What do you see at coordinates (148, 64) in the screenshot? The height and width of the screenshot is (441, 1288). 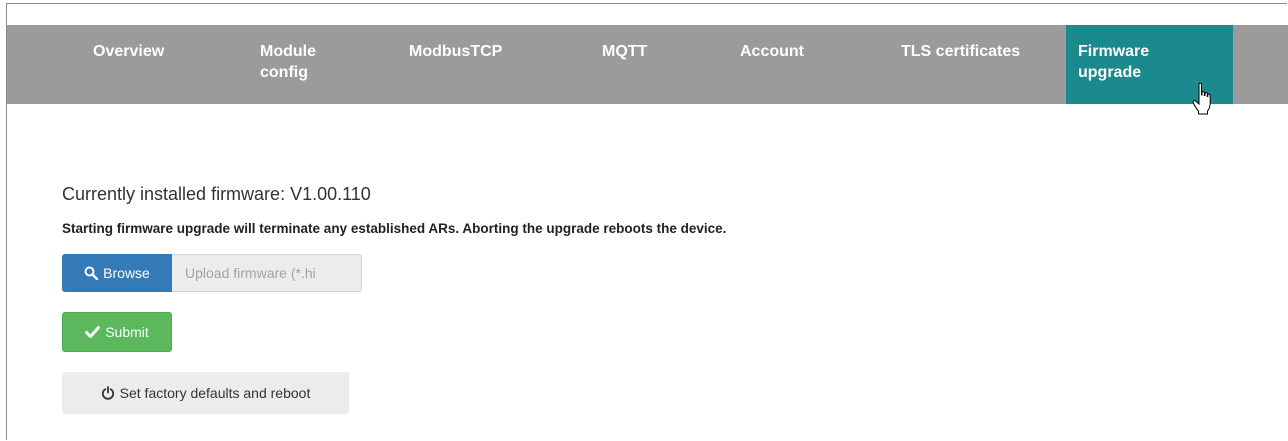 I see `nav-item-overview: Overview` at bounding box center [148, 64].